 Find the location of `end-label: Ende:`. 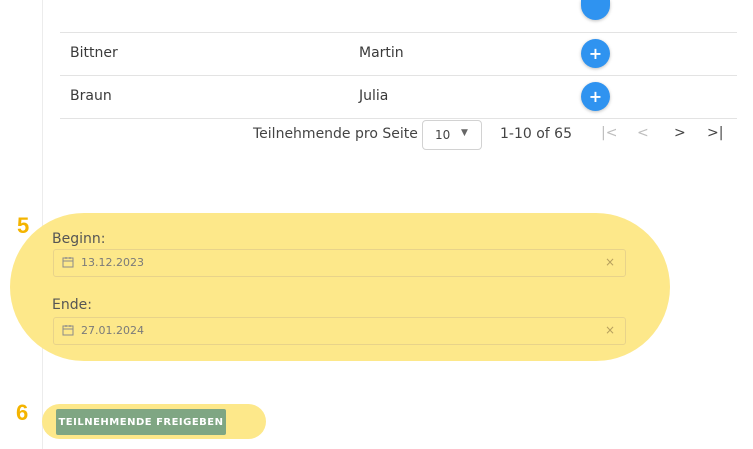

end-label: Ende: is located at coordinates (72, 305).